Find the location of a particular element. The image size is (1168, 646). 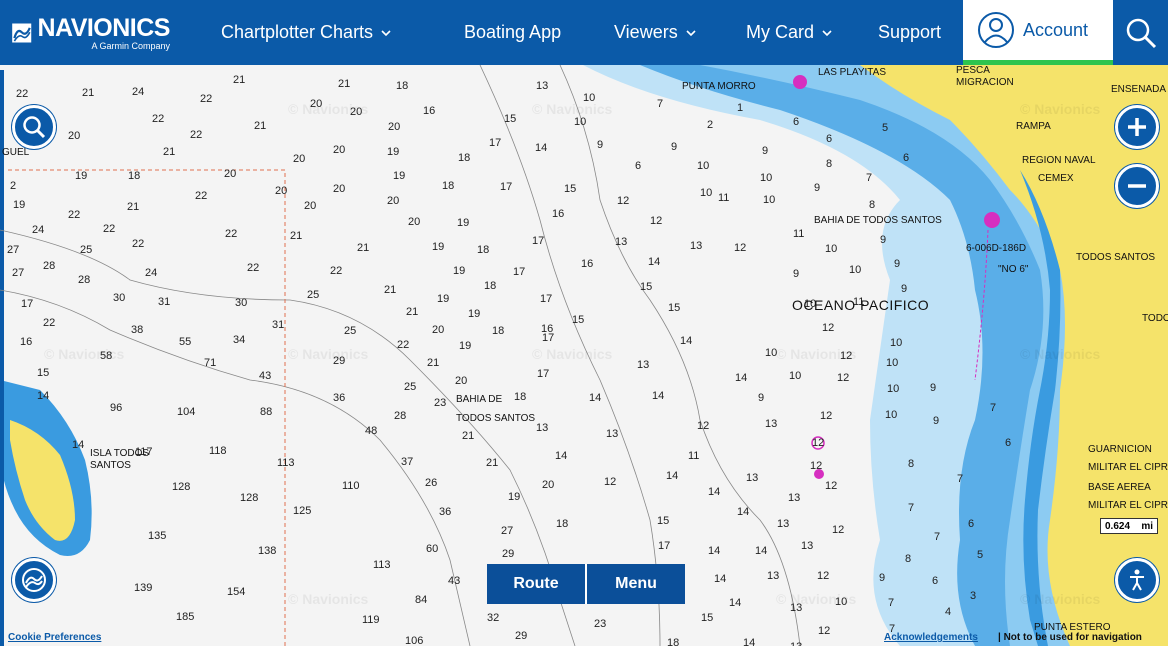

nav-item-label: Viewers is located at coordinates (646, 32).